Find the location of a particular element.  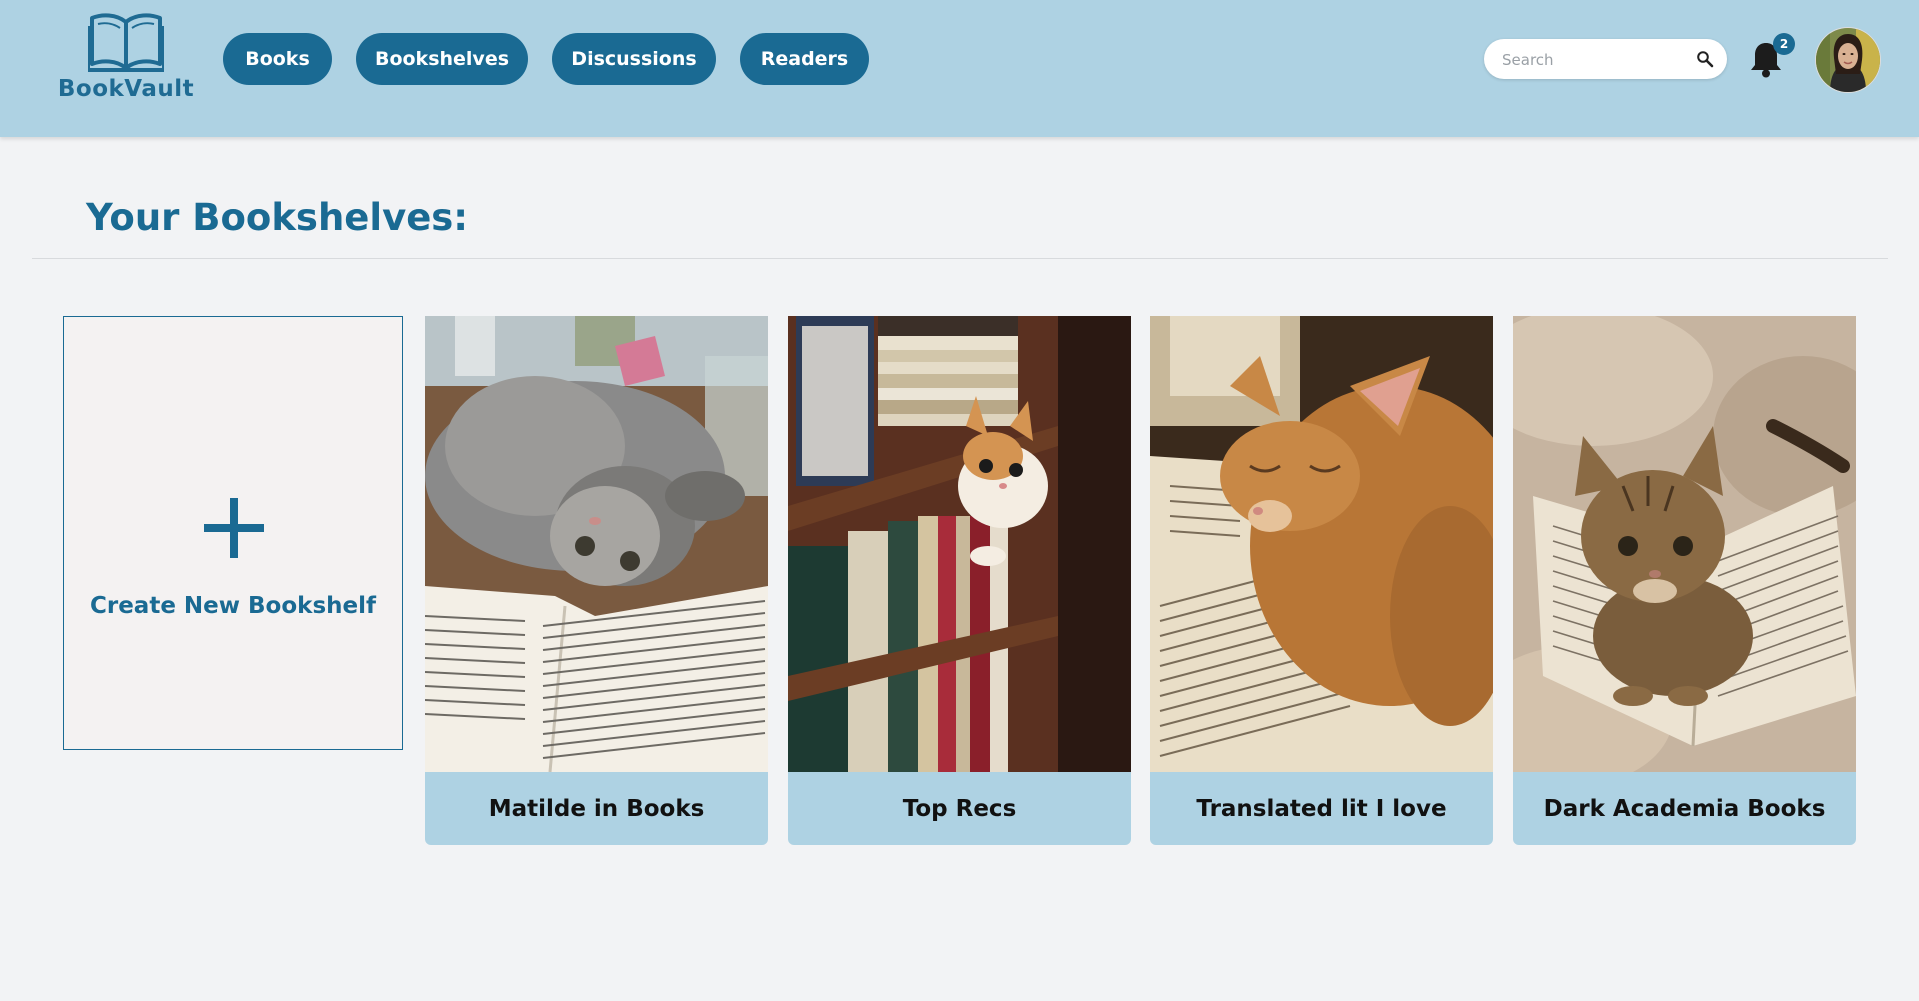

search-box is located at coordinates (1605, 60).